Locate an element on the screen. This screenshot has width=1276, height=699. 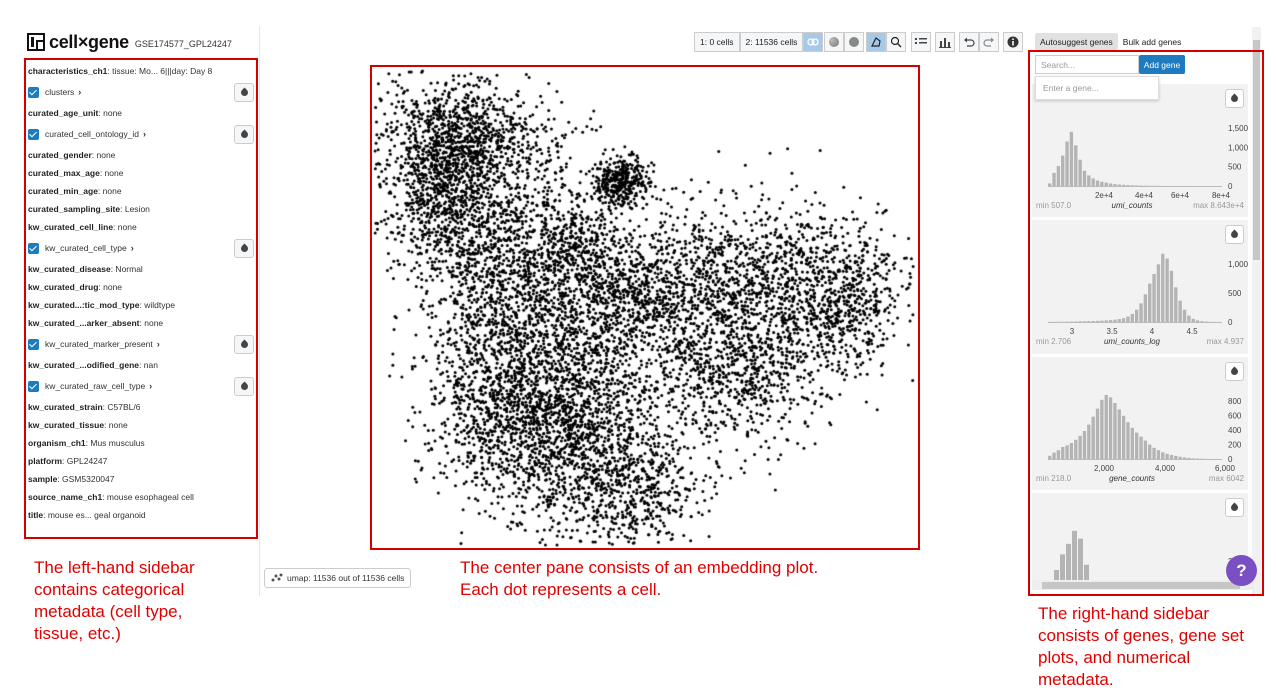
tab-autosuggest-genes: Autosuggest genes is located at coordinates (1076, 41).